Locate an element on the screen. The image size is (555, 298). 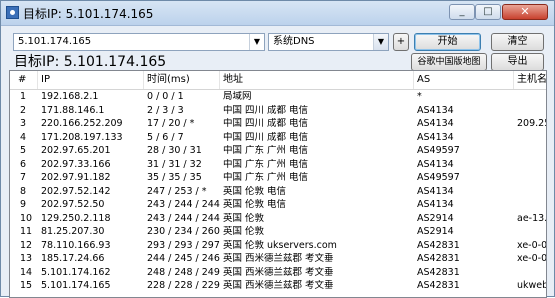
export-button: 导出 is located at coordinates (517, 62).